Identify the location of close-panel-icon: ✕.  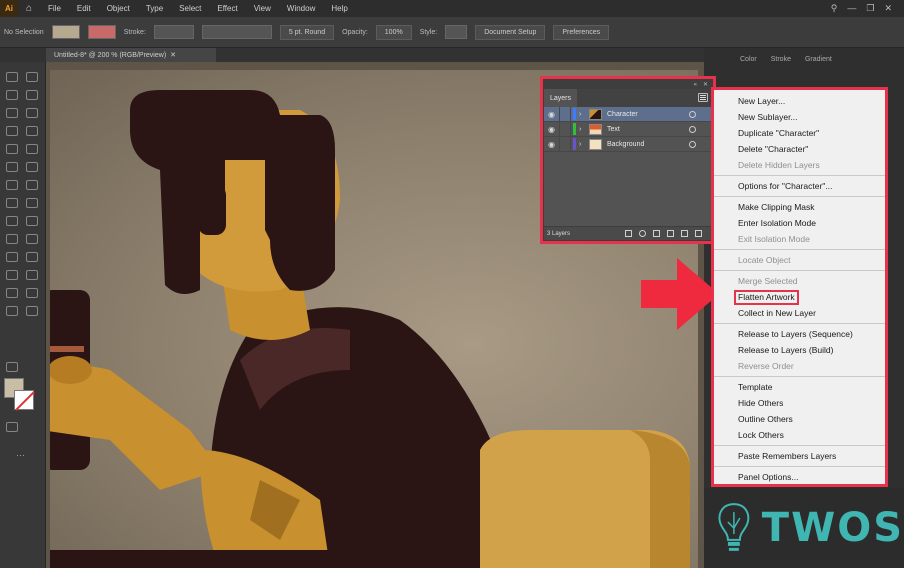
(705, 84).